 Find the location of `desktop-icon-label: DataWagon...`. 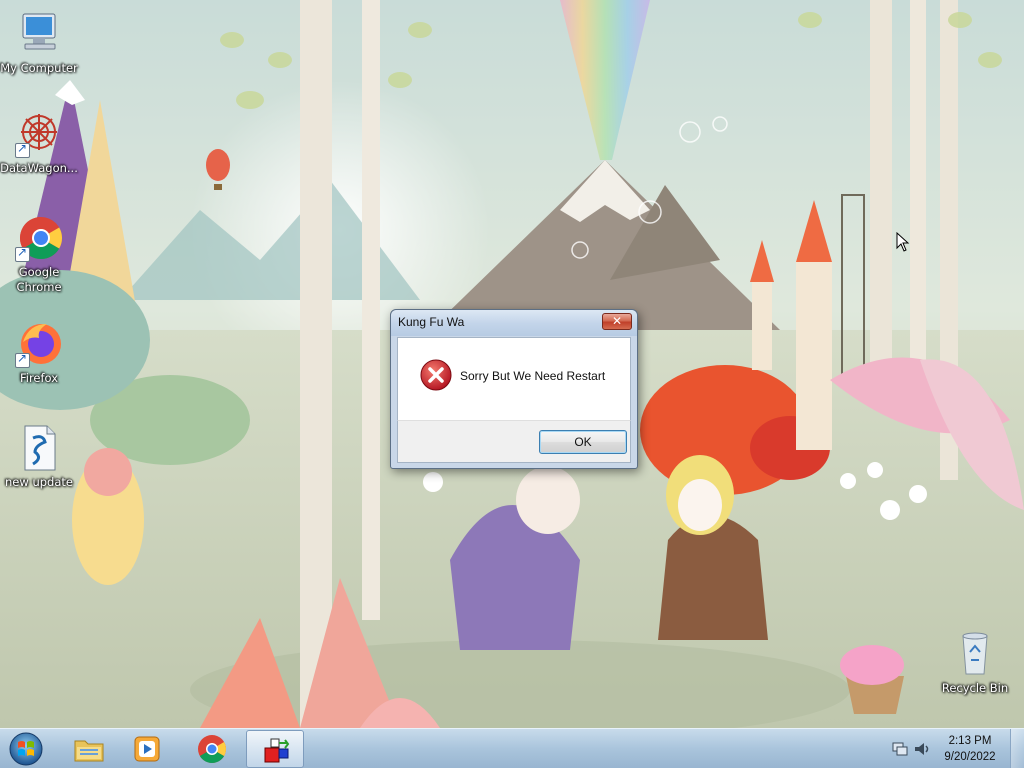

desktop-icon-label: DataWagon... is located at coordinates (39, 168).